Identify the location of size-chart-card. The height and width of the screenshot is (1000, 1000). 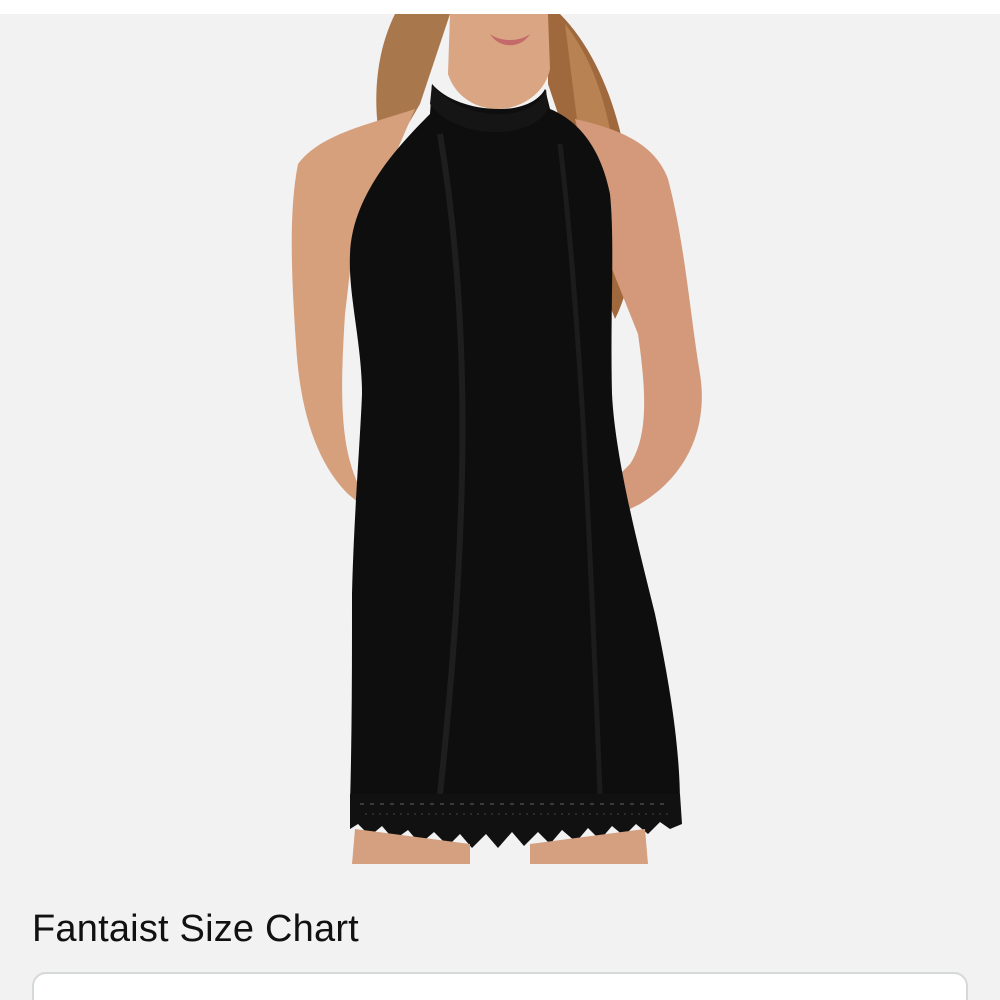
(500, 986).